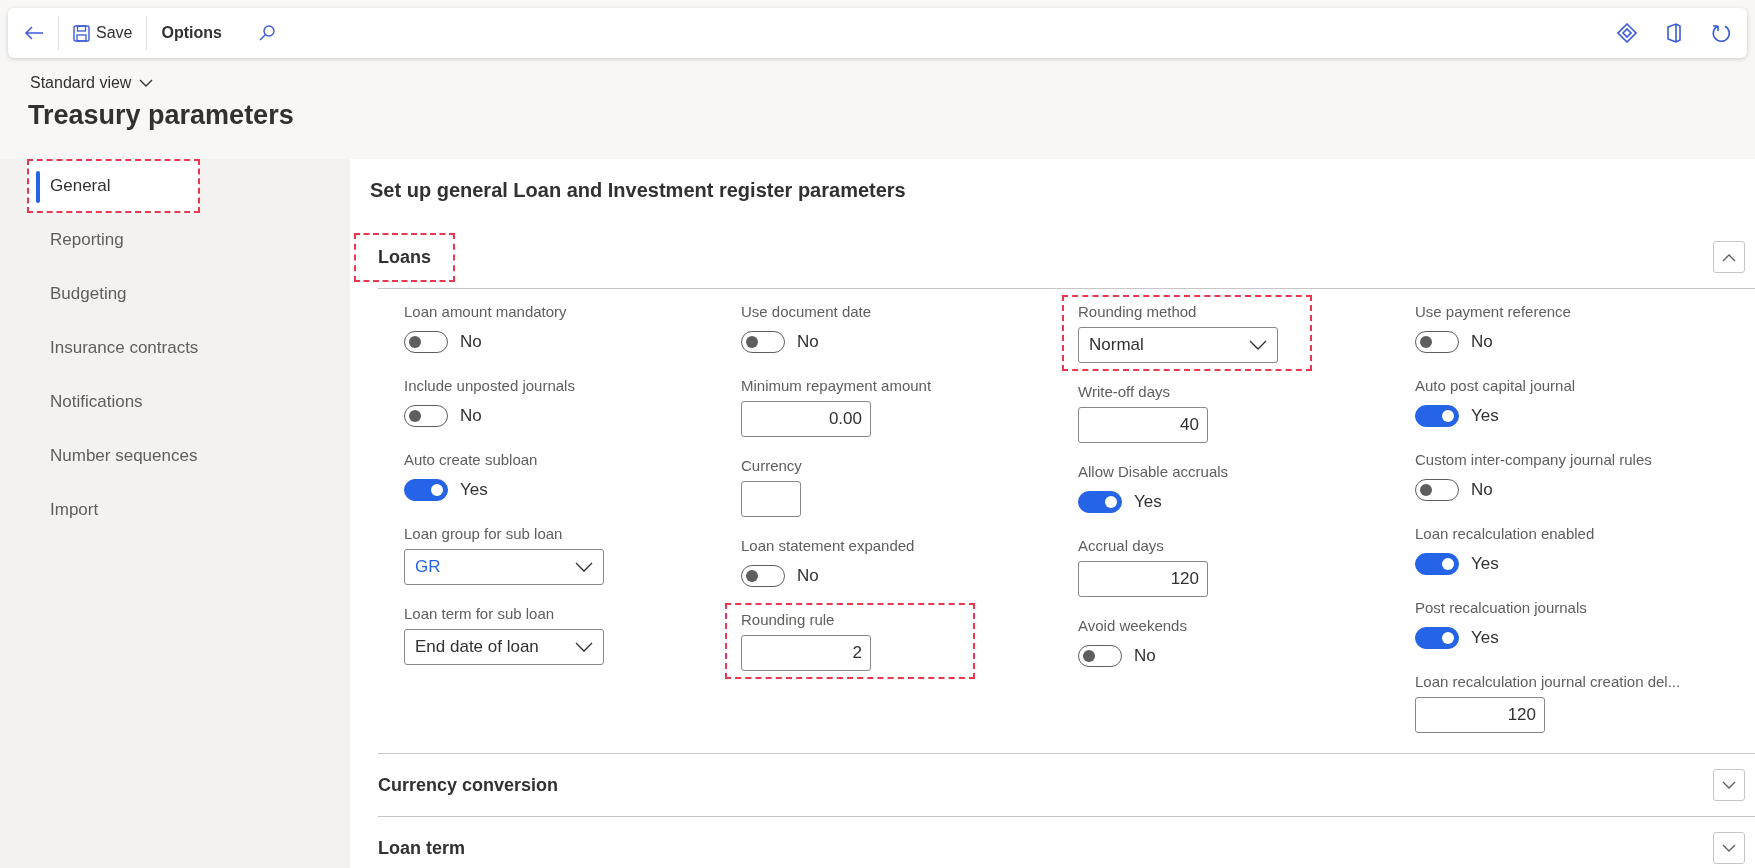  Describe the element at coordinates (504, 567) in the screenshot. I see `dropdown-field: GR` at that location.